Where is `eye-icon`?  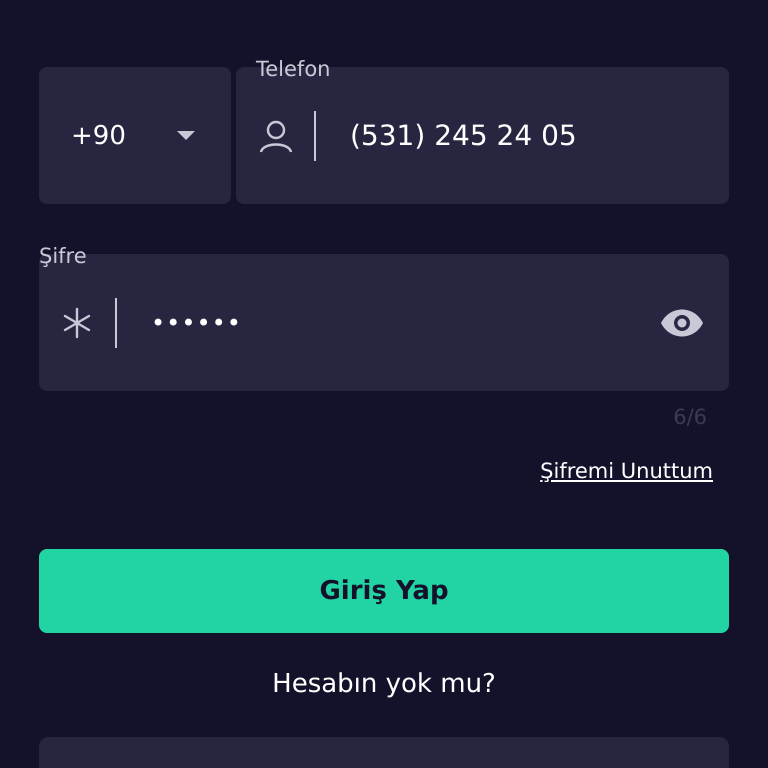 eye-icon is located at coordinates (682, 323).